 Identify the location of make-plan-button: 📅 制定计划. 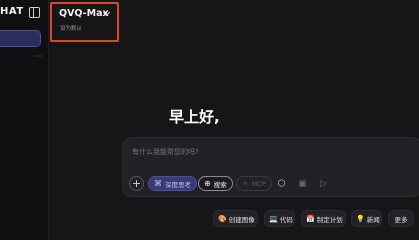
(323, 218).